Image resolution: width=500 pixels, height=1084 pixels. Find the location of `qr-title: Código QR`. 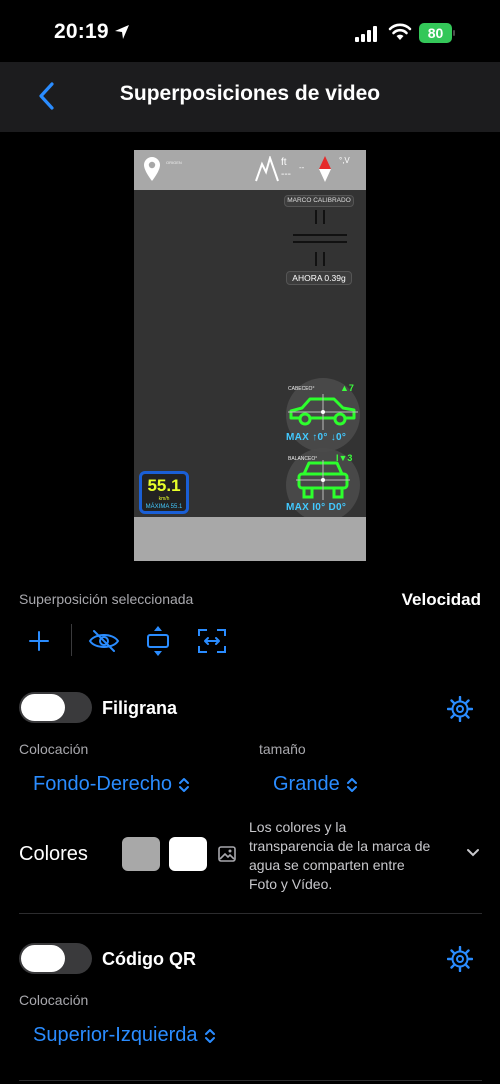

qr-title: Código QR is located at coordinates (149, 959).